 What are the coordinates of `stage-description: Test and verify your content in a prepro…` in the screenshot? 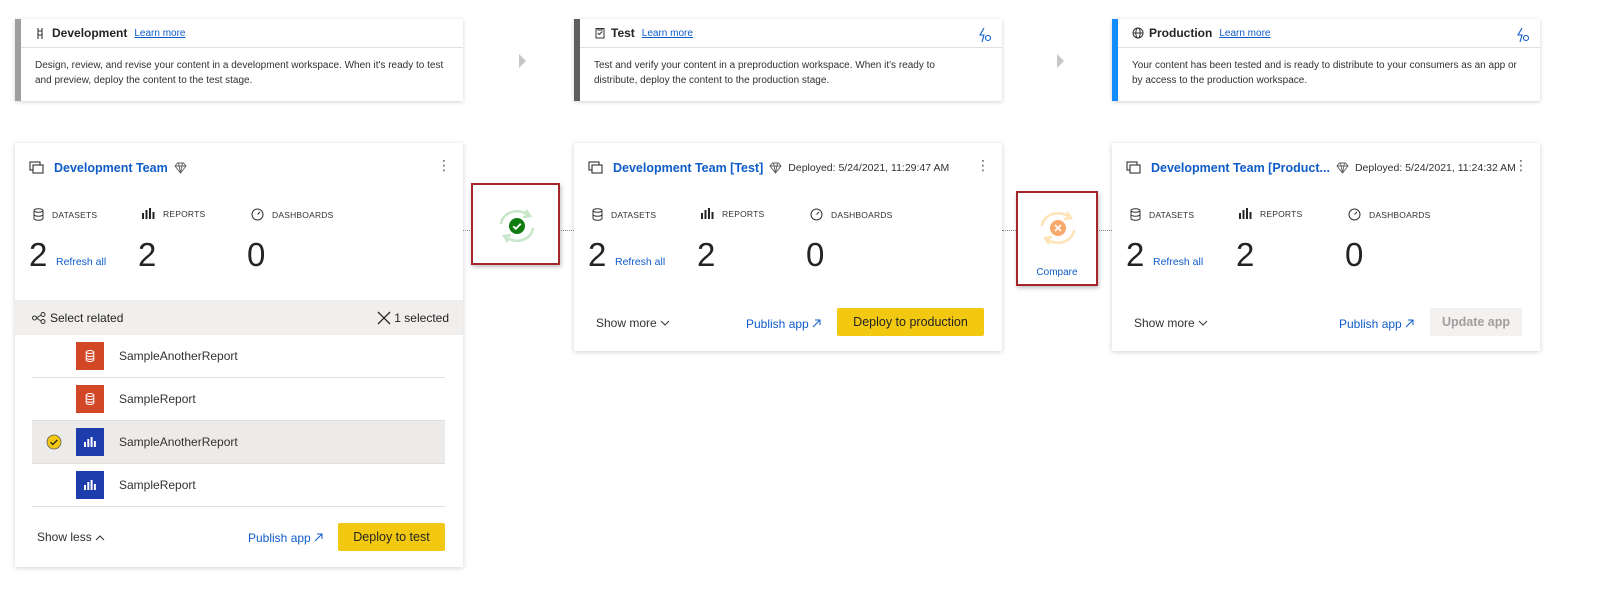 It's located at (764, 73).